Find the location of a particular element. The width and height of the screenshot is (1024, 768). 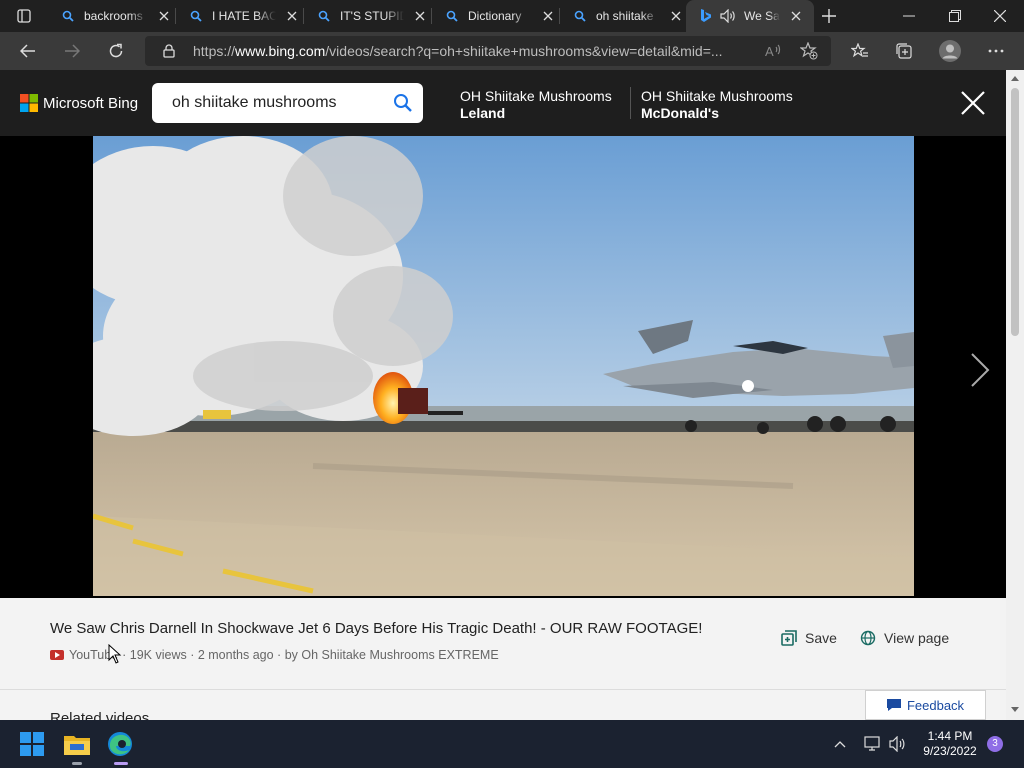

youtube-icon is located at coordinates (57, 655).